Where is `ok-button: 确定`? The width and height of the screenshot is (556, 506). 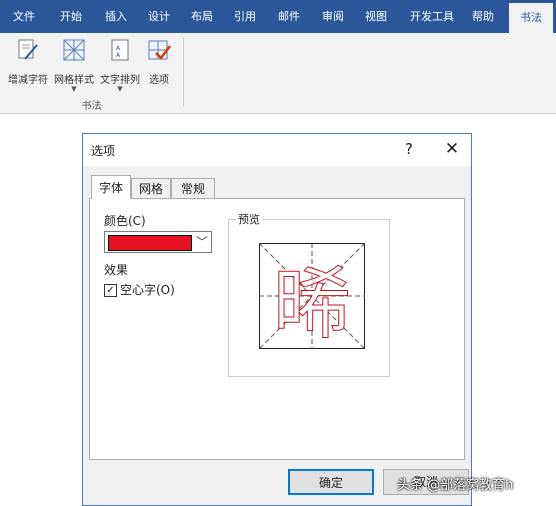
ok-button: 确定 is located at coordinates (331, 482).